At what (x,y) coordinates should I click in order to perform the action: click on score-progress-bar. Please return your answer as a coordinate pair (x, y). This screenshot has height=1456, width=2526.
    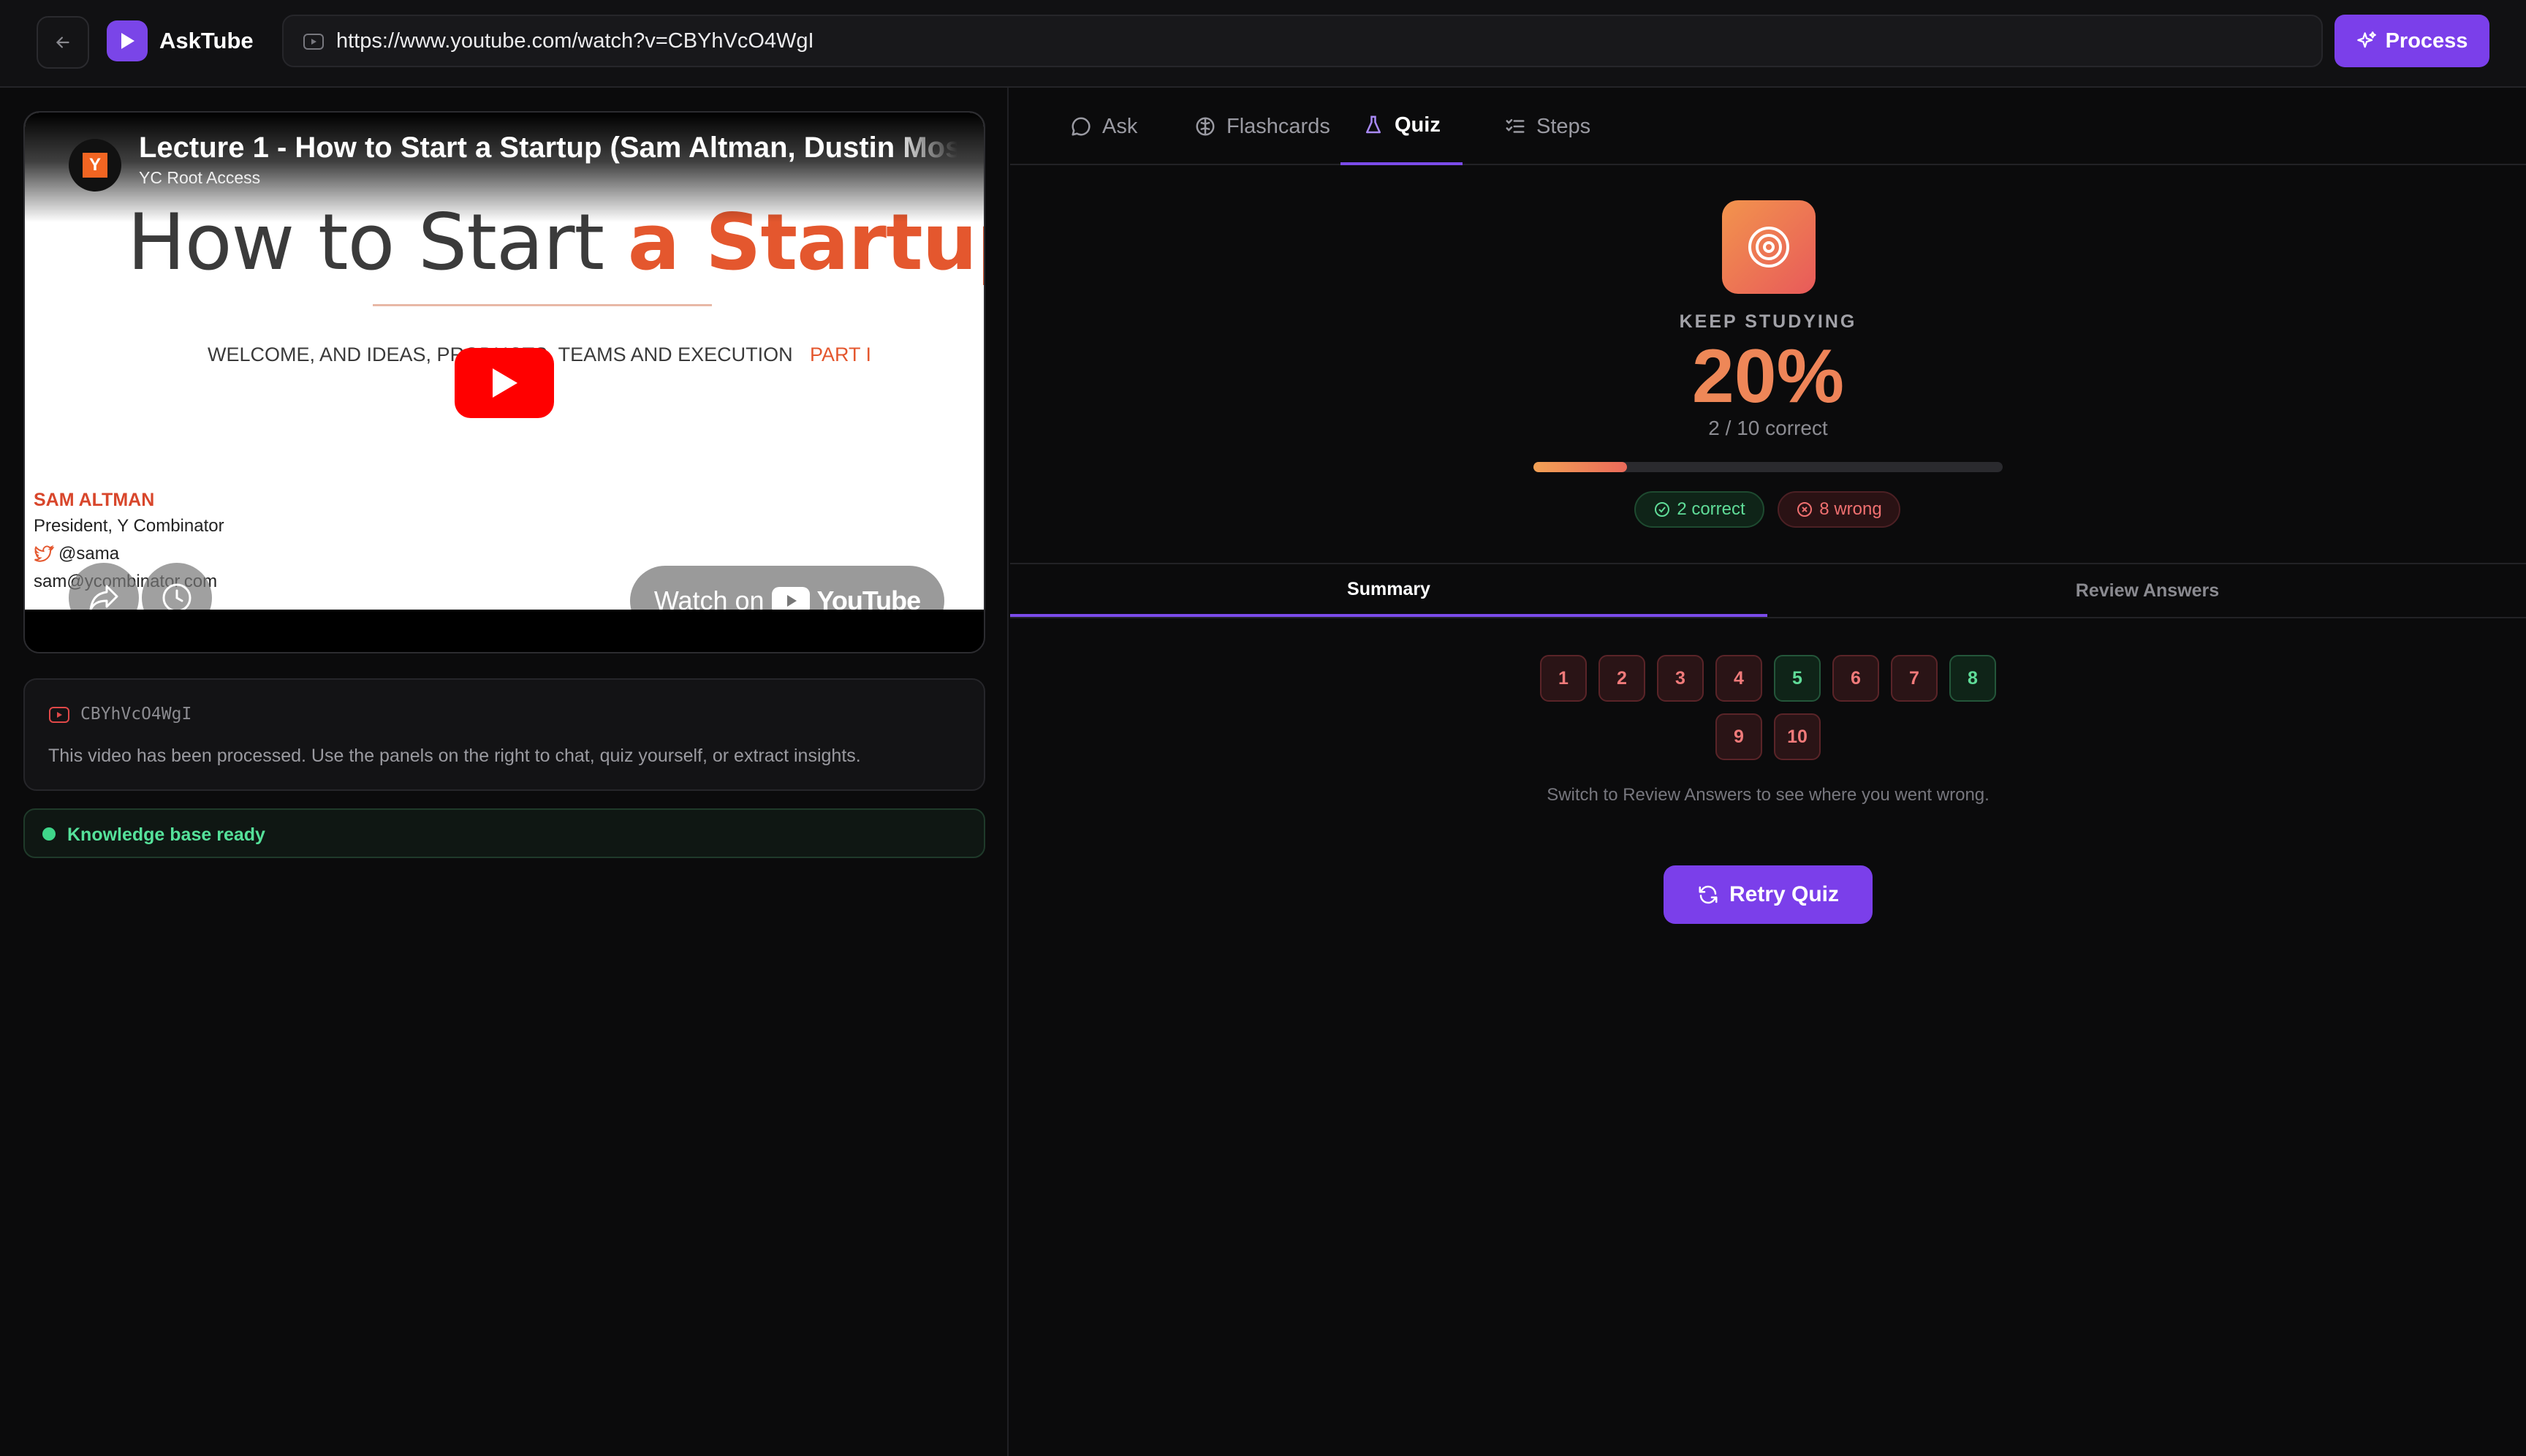
    Looking at the image, I should click on (1768, 467).